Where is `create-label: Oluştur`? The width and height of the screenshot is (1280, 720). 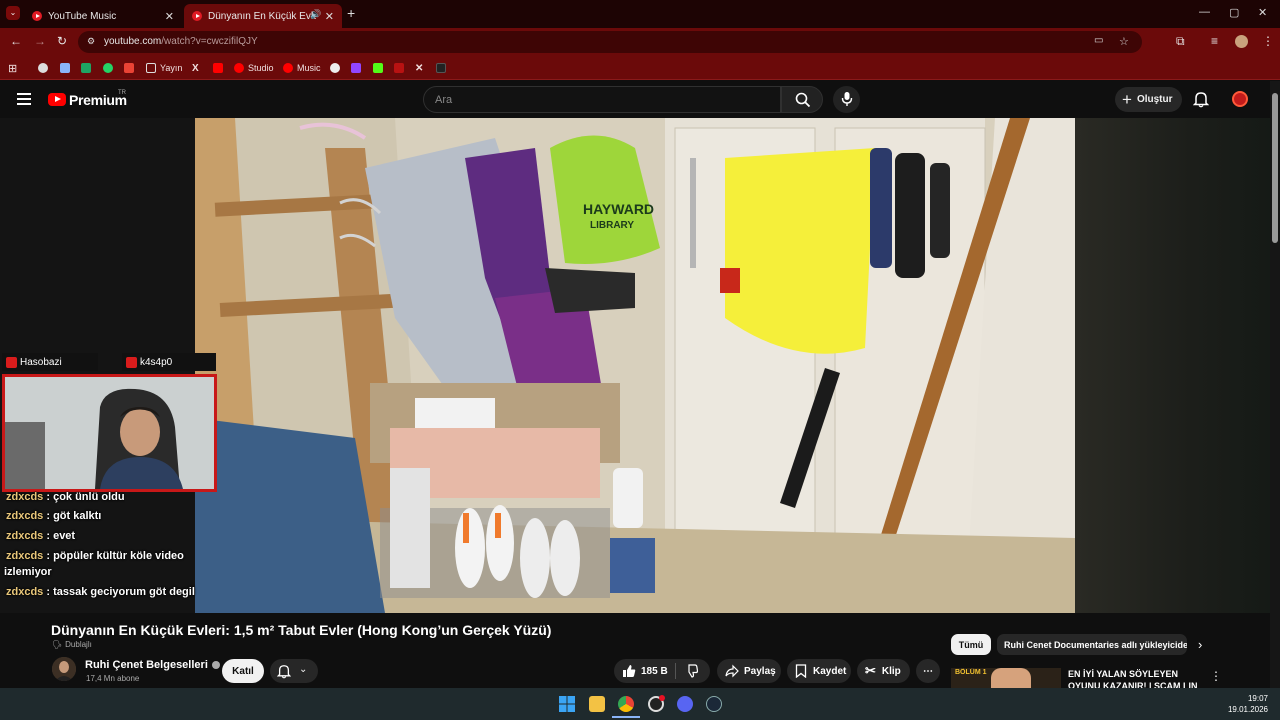 create-label: Oluştur is located at coordinates (1154, 99).